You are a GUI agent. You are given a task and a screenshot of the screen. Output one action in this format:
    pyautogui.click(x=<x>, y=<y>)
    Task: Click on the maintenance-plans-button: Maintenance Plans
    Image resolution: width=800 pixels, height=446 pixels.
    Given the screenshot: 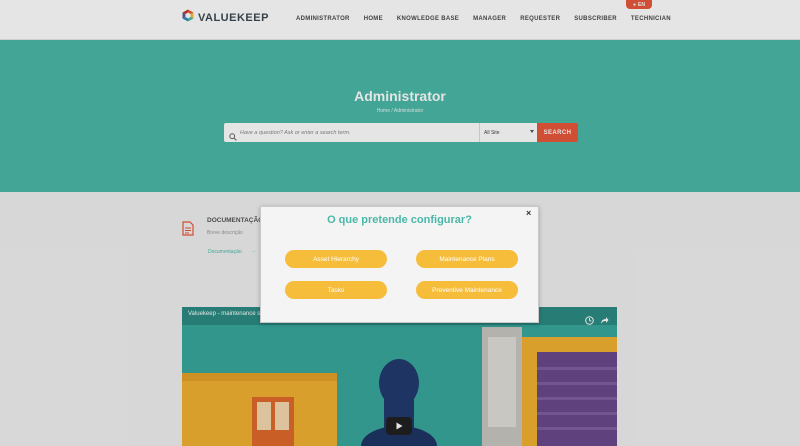 What is the action you would take?
    pyautogui.click(x=467, y=259)
    